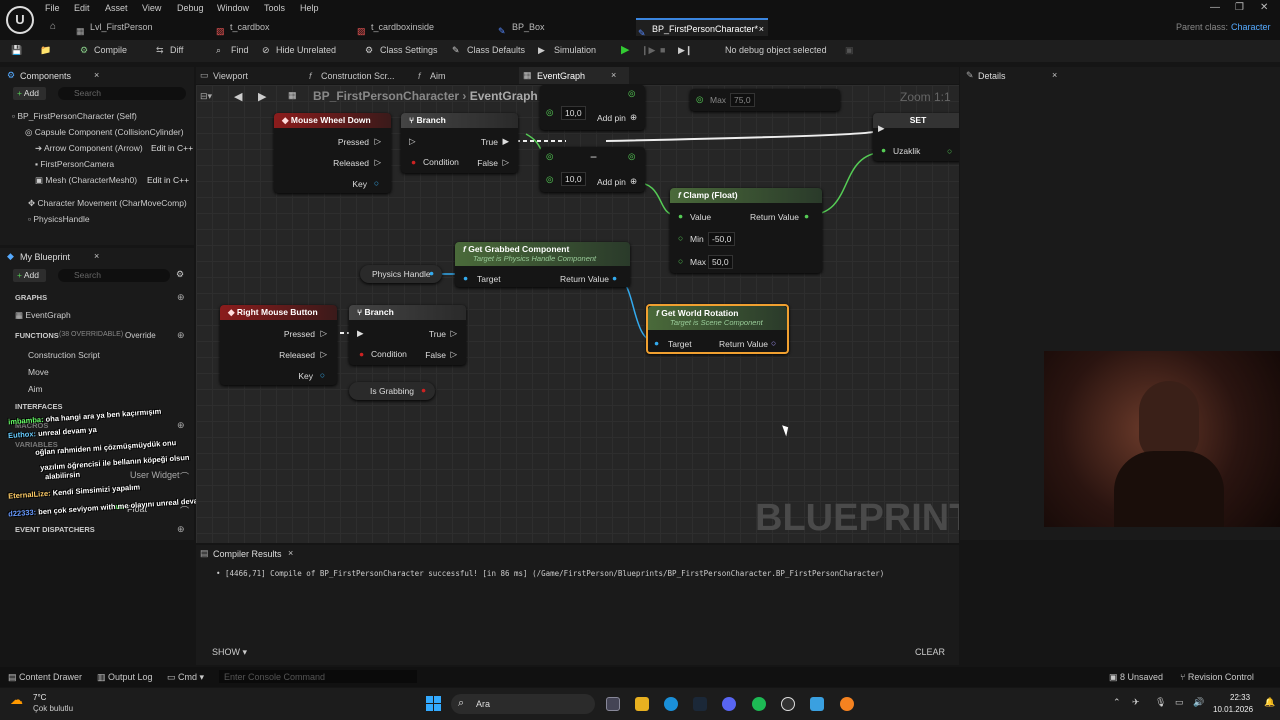 The height and width of the screenshot is (720, 1280). I want to click on node-add: ◎ 10,0 Add pin ⊕ ◎, so click(592, 107).